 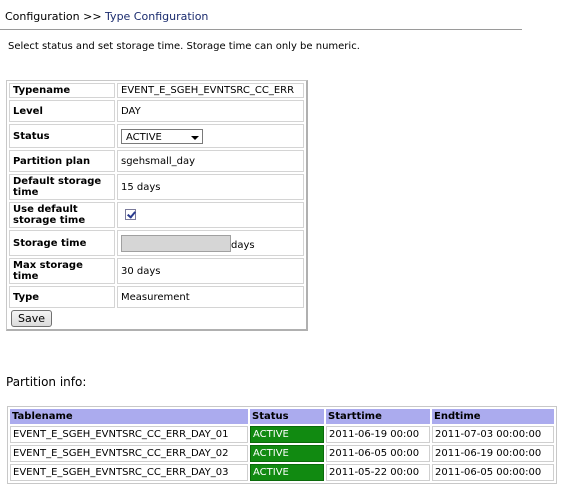 What do you see at coordinates (378, 472) in the screenshot?
I see `cell-starttime: 2011-05-22 00:00` at bounding box center [378, 472].